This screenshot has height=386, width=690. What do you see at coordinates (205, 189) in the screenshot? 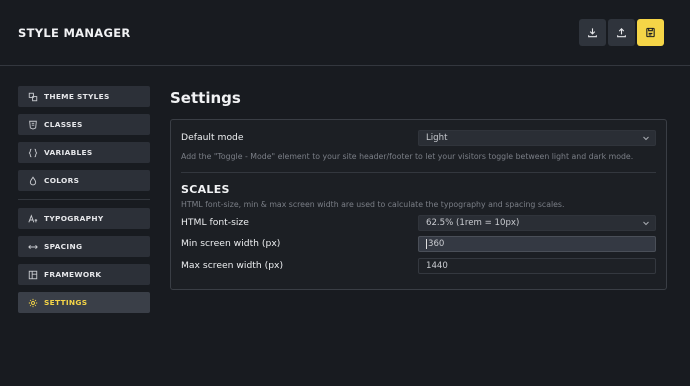
I see `scales-title: SCALES` at bounding box center [205, 189].